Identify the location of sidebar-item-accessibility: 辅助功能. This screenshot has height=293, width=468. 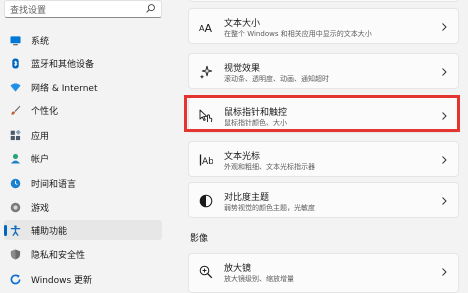
(83, 230).